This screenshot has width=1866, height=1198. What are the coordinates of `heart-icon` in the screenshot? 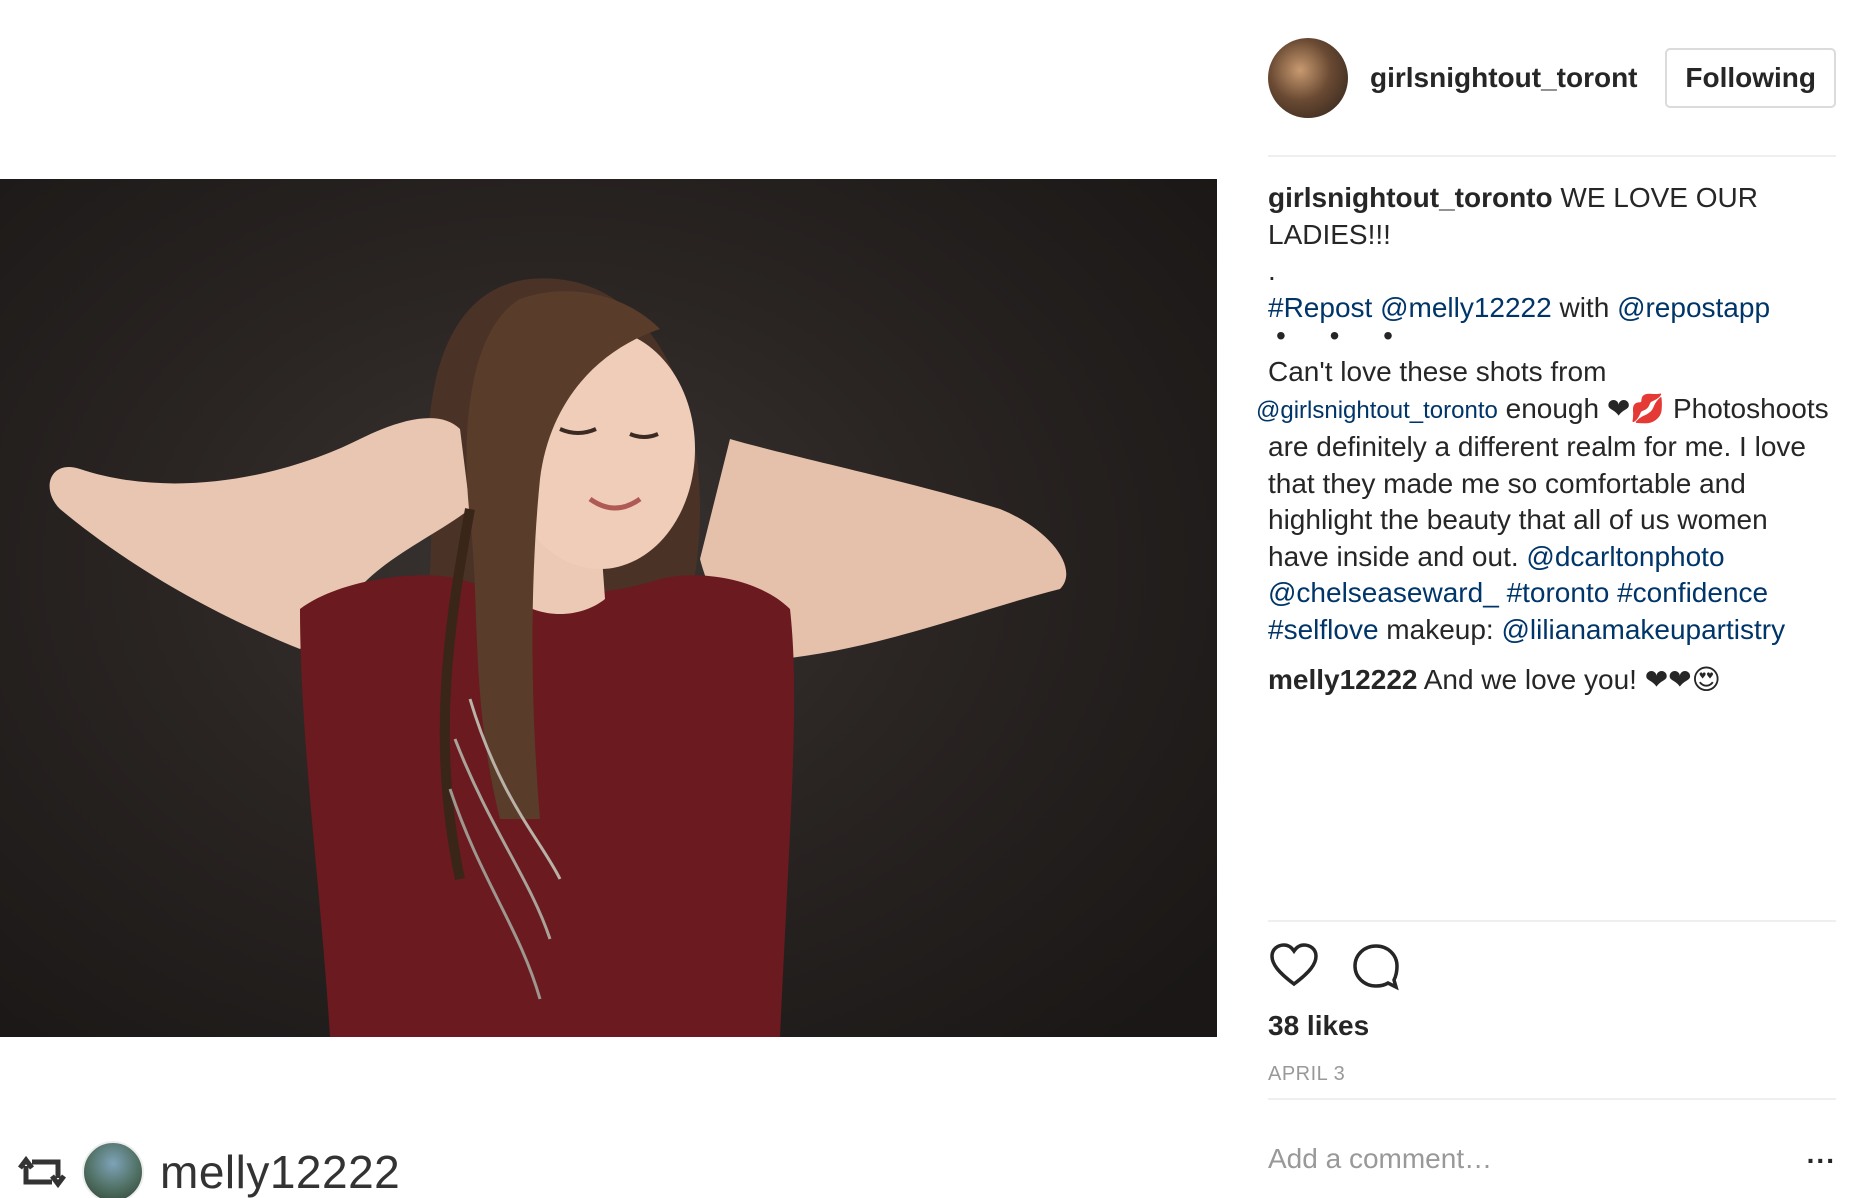 It's located at (1294, 966).